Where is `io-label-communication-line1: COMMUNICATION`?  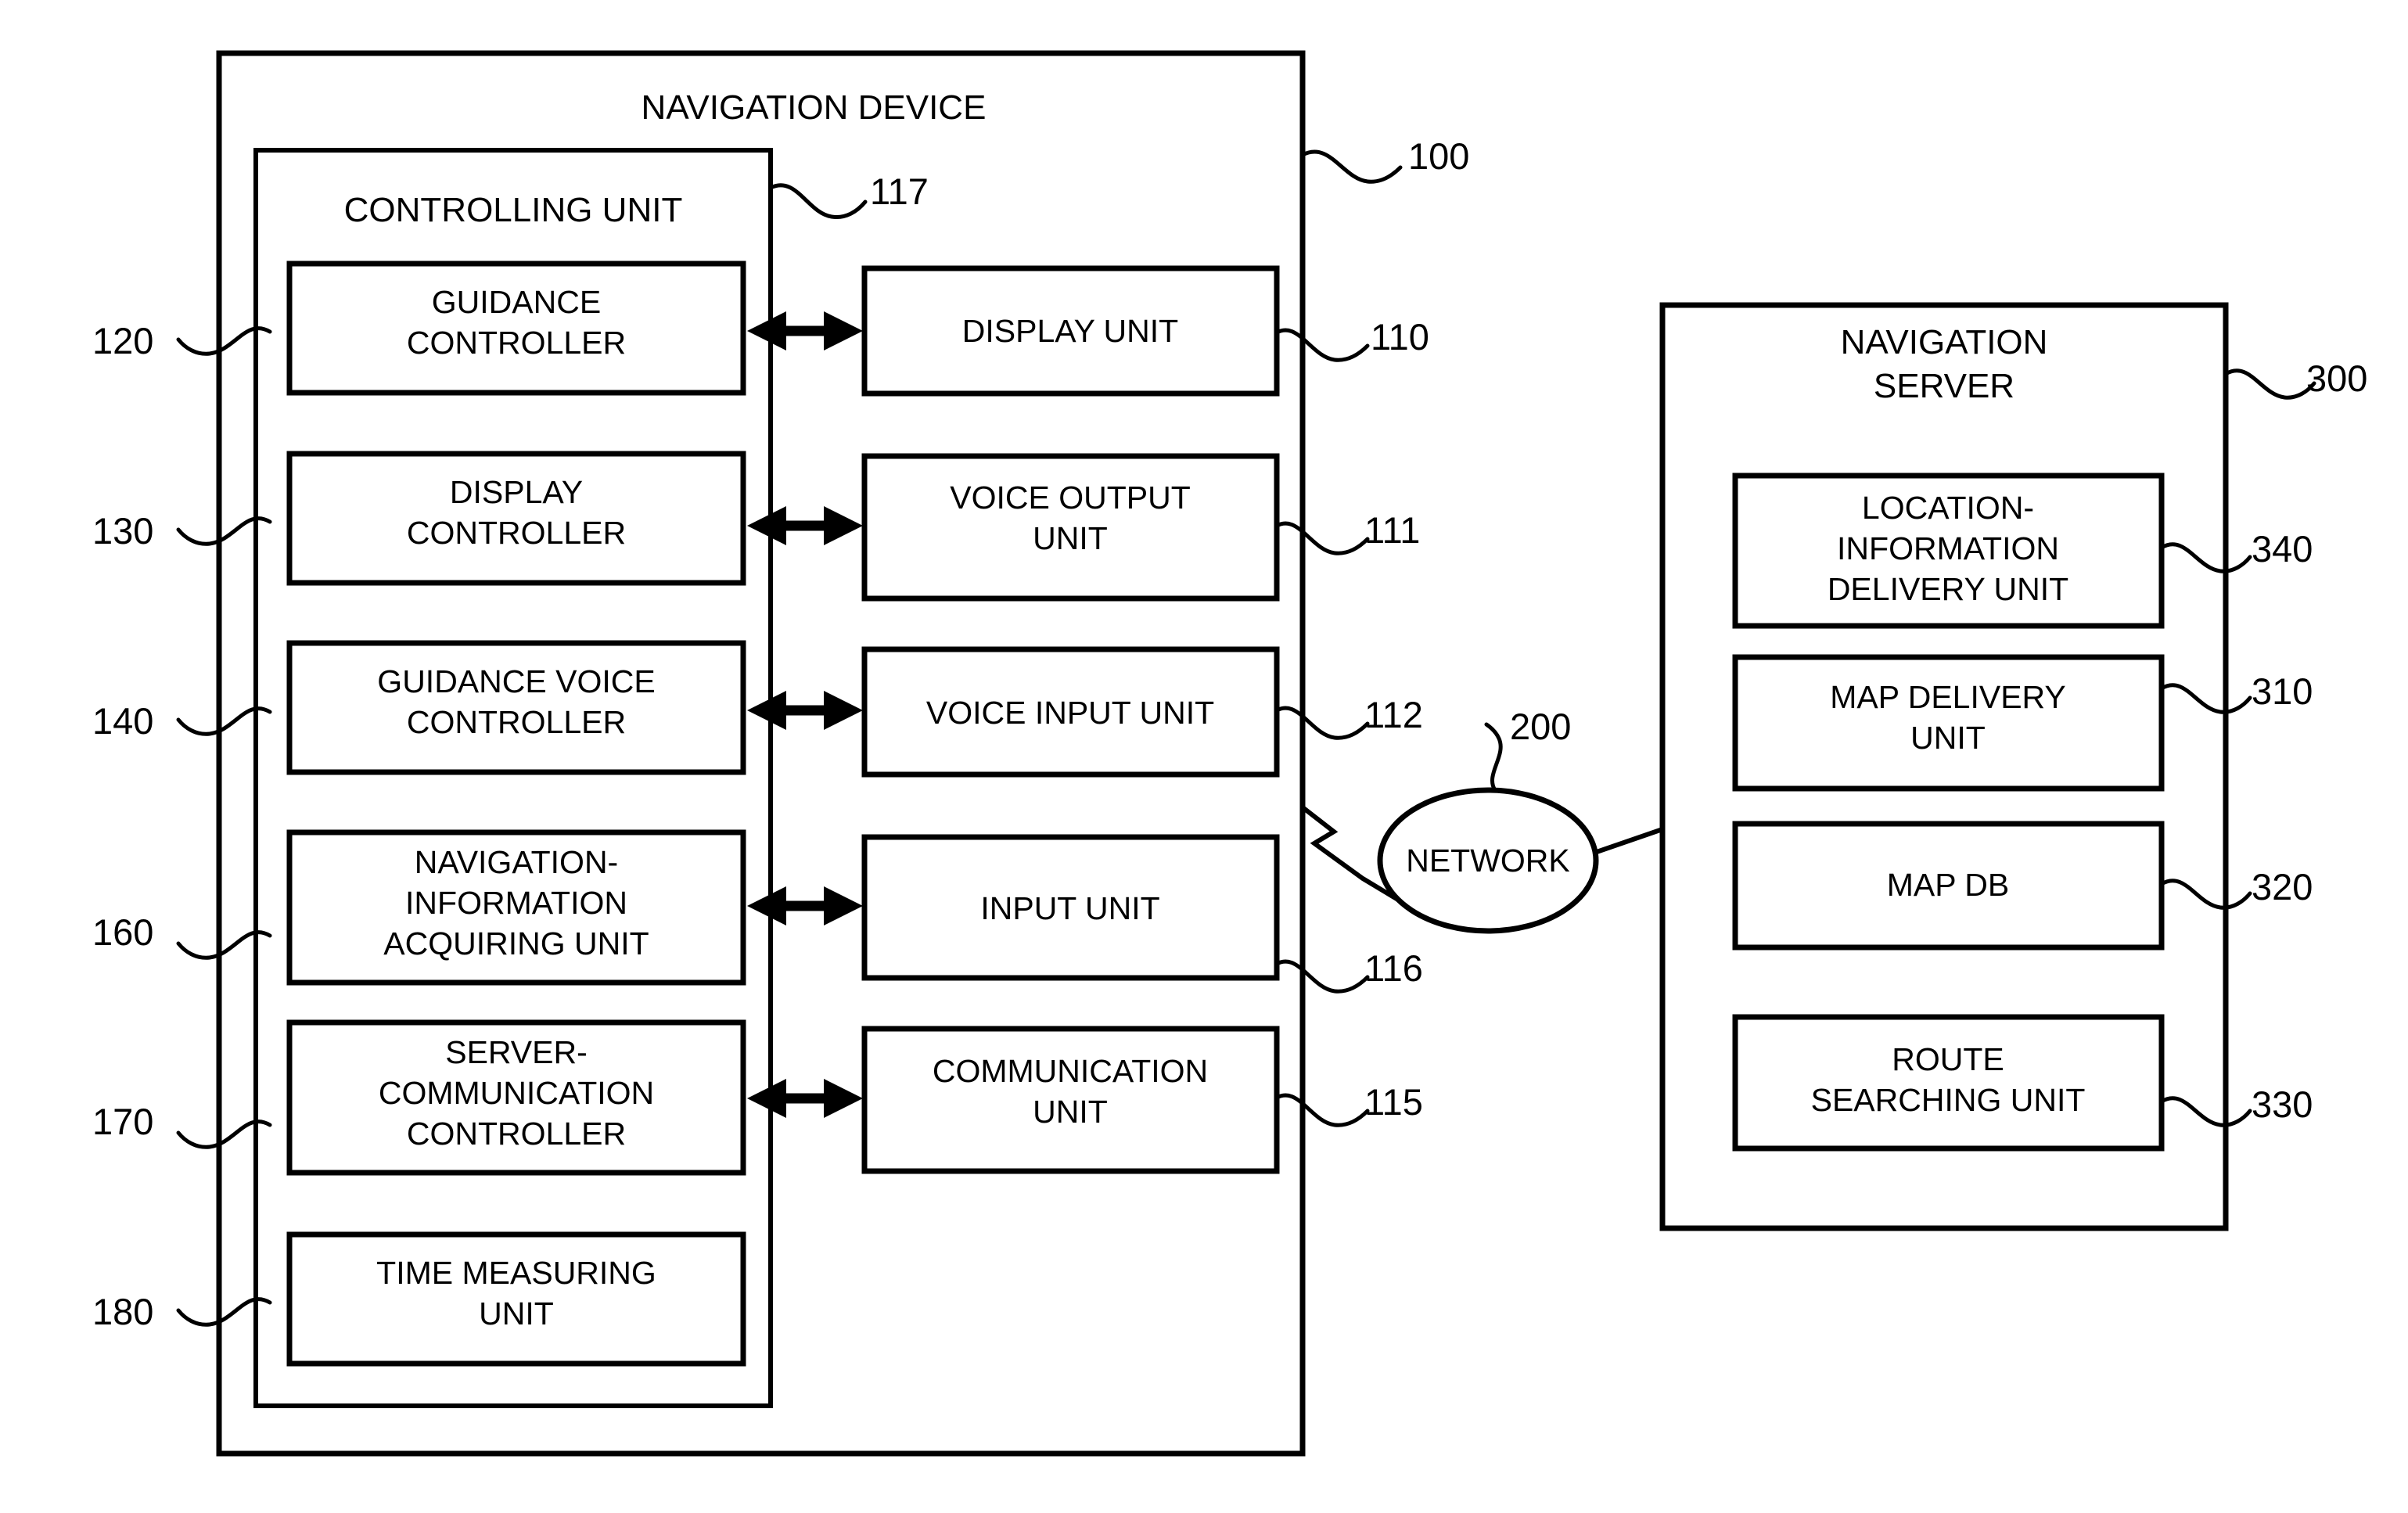 io-label-communication-line1: COMMUNICATION is located at coordinates (1070, 1071).